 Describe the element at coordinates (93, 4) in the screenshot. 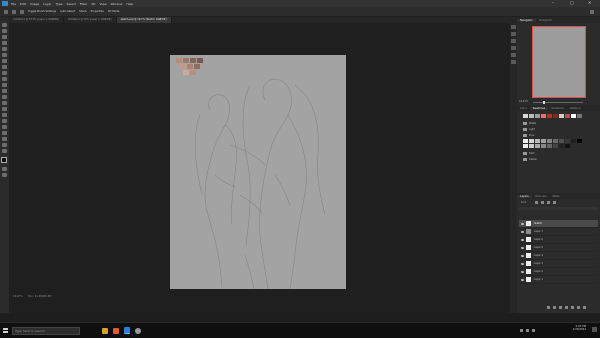

I see `menu-3d: 3D` at that location.